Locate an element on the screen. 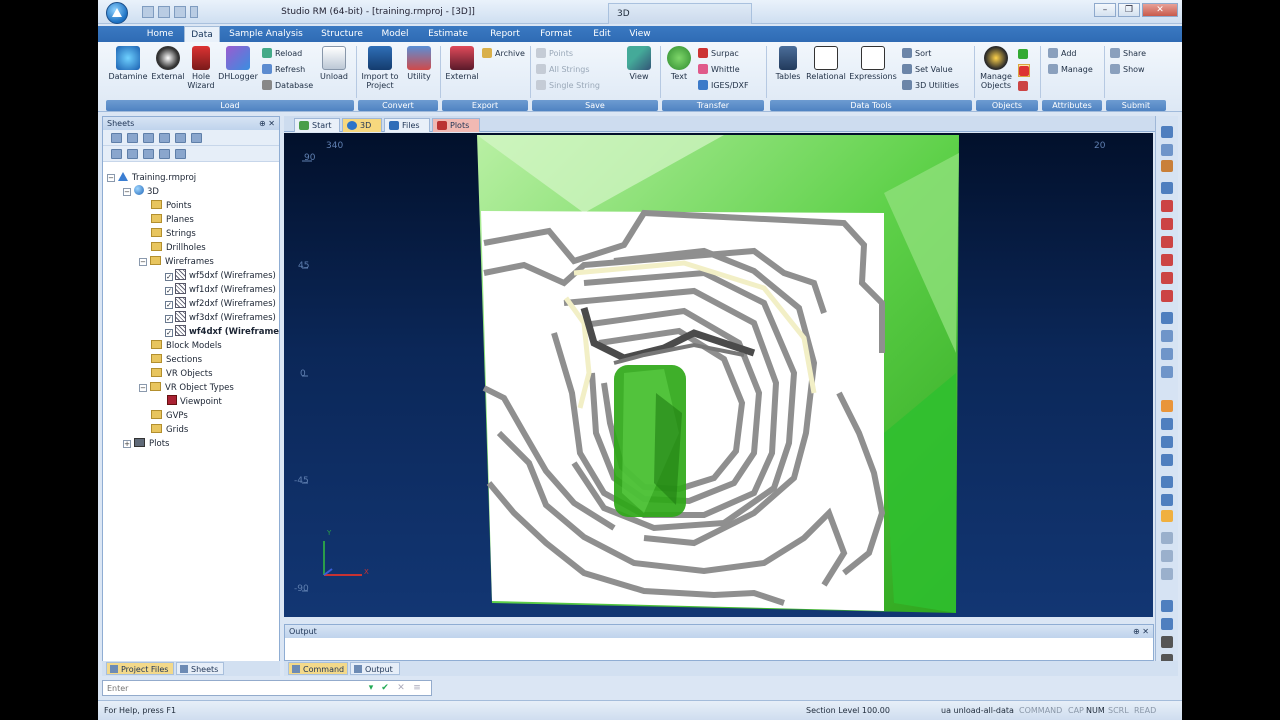 This screenshot has width=1280, height=720. add-icon is located at coordinates (132, 138).